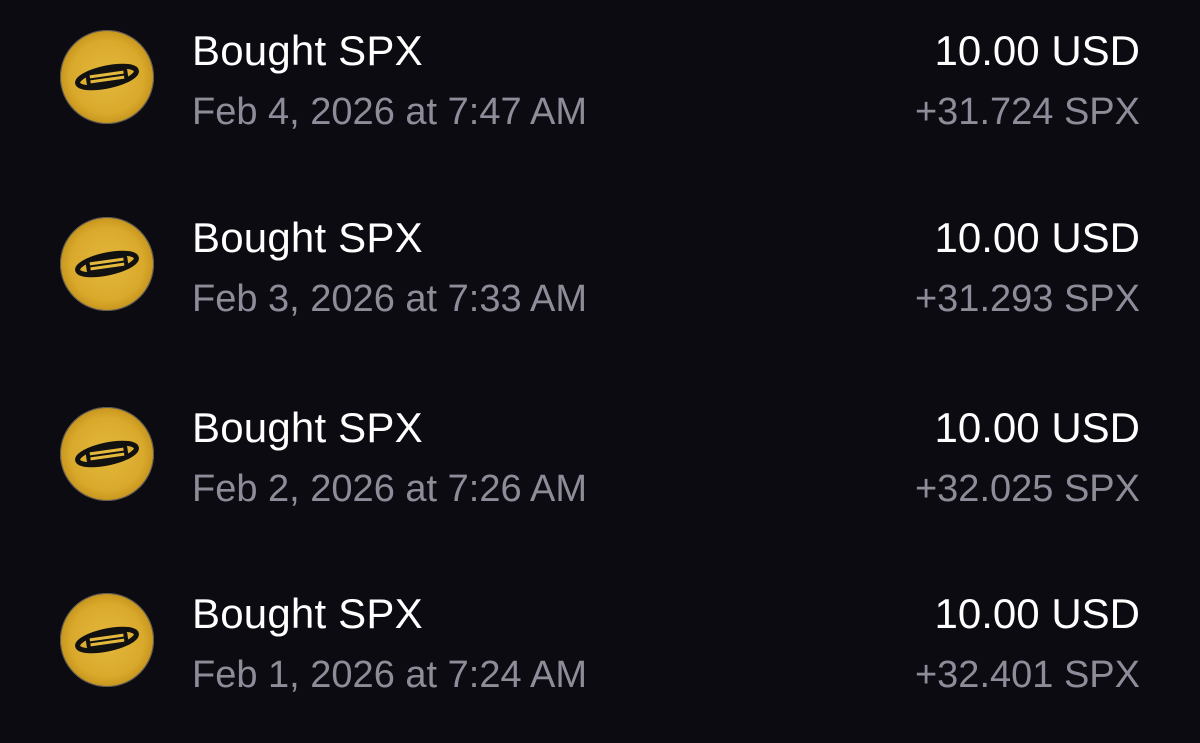  I want to click on transaction-date: Feb 4, 2026 at 7:47 AM, so click(390, 112).